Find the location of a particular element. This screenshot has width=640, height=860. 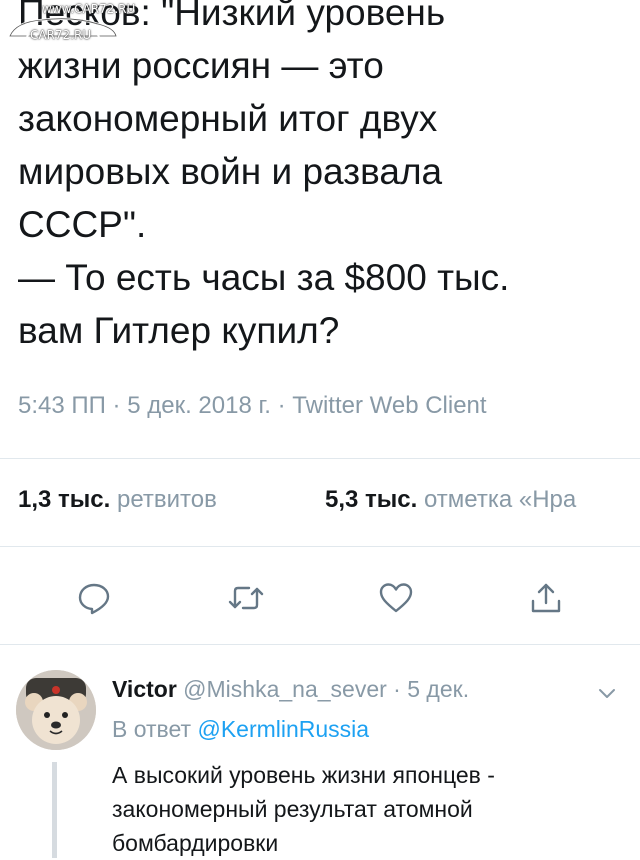

reply-author-name: Victor is located at coordinates (144, 689).